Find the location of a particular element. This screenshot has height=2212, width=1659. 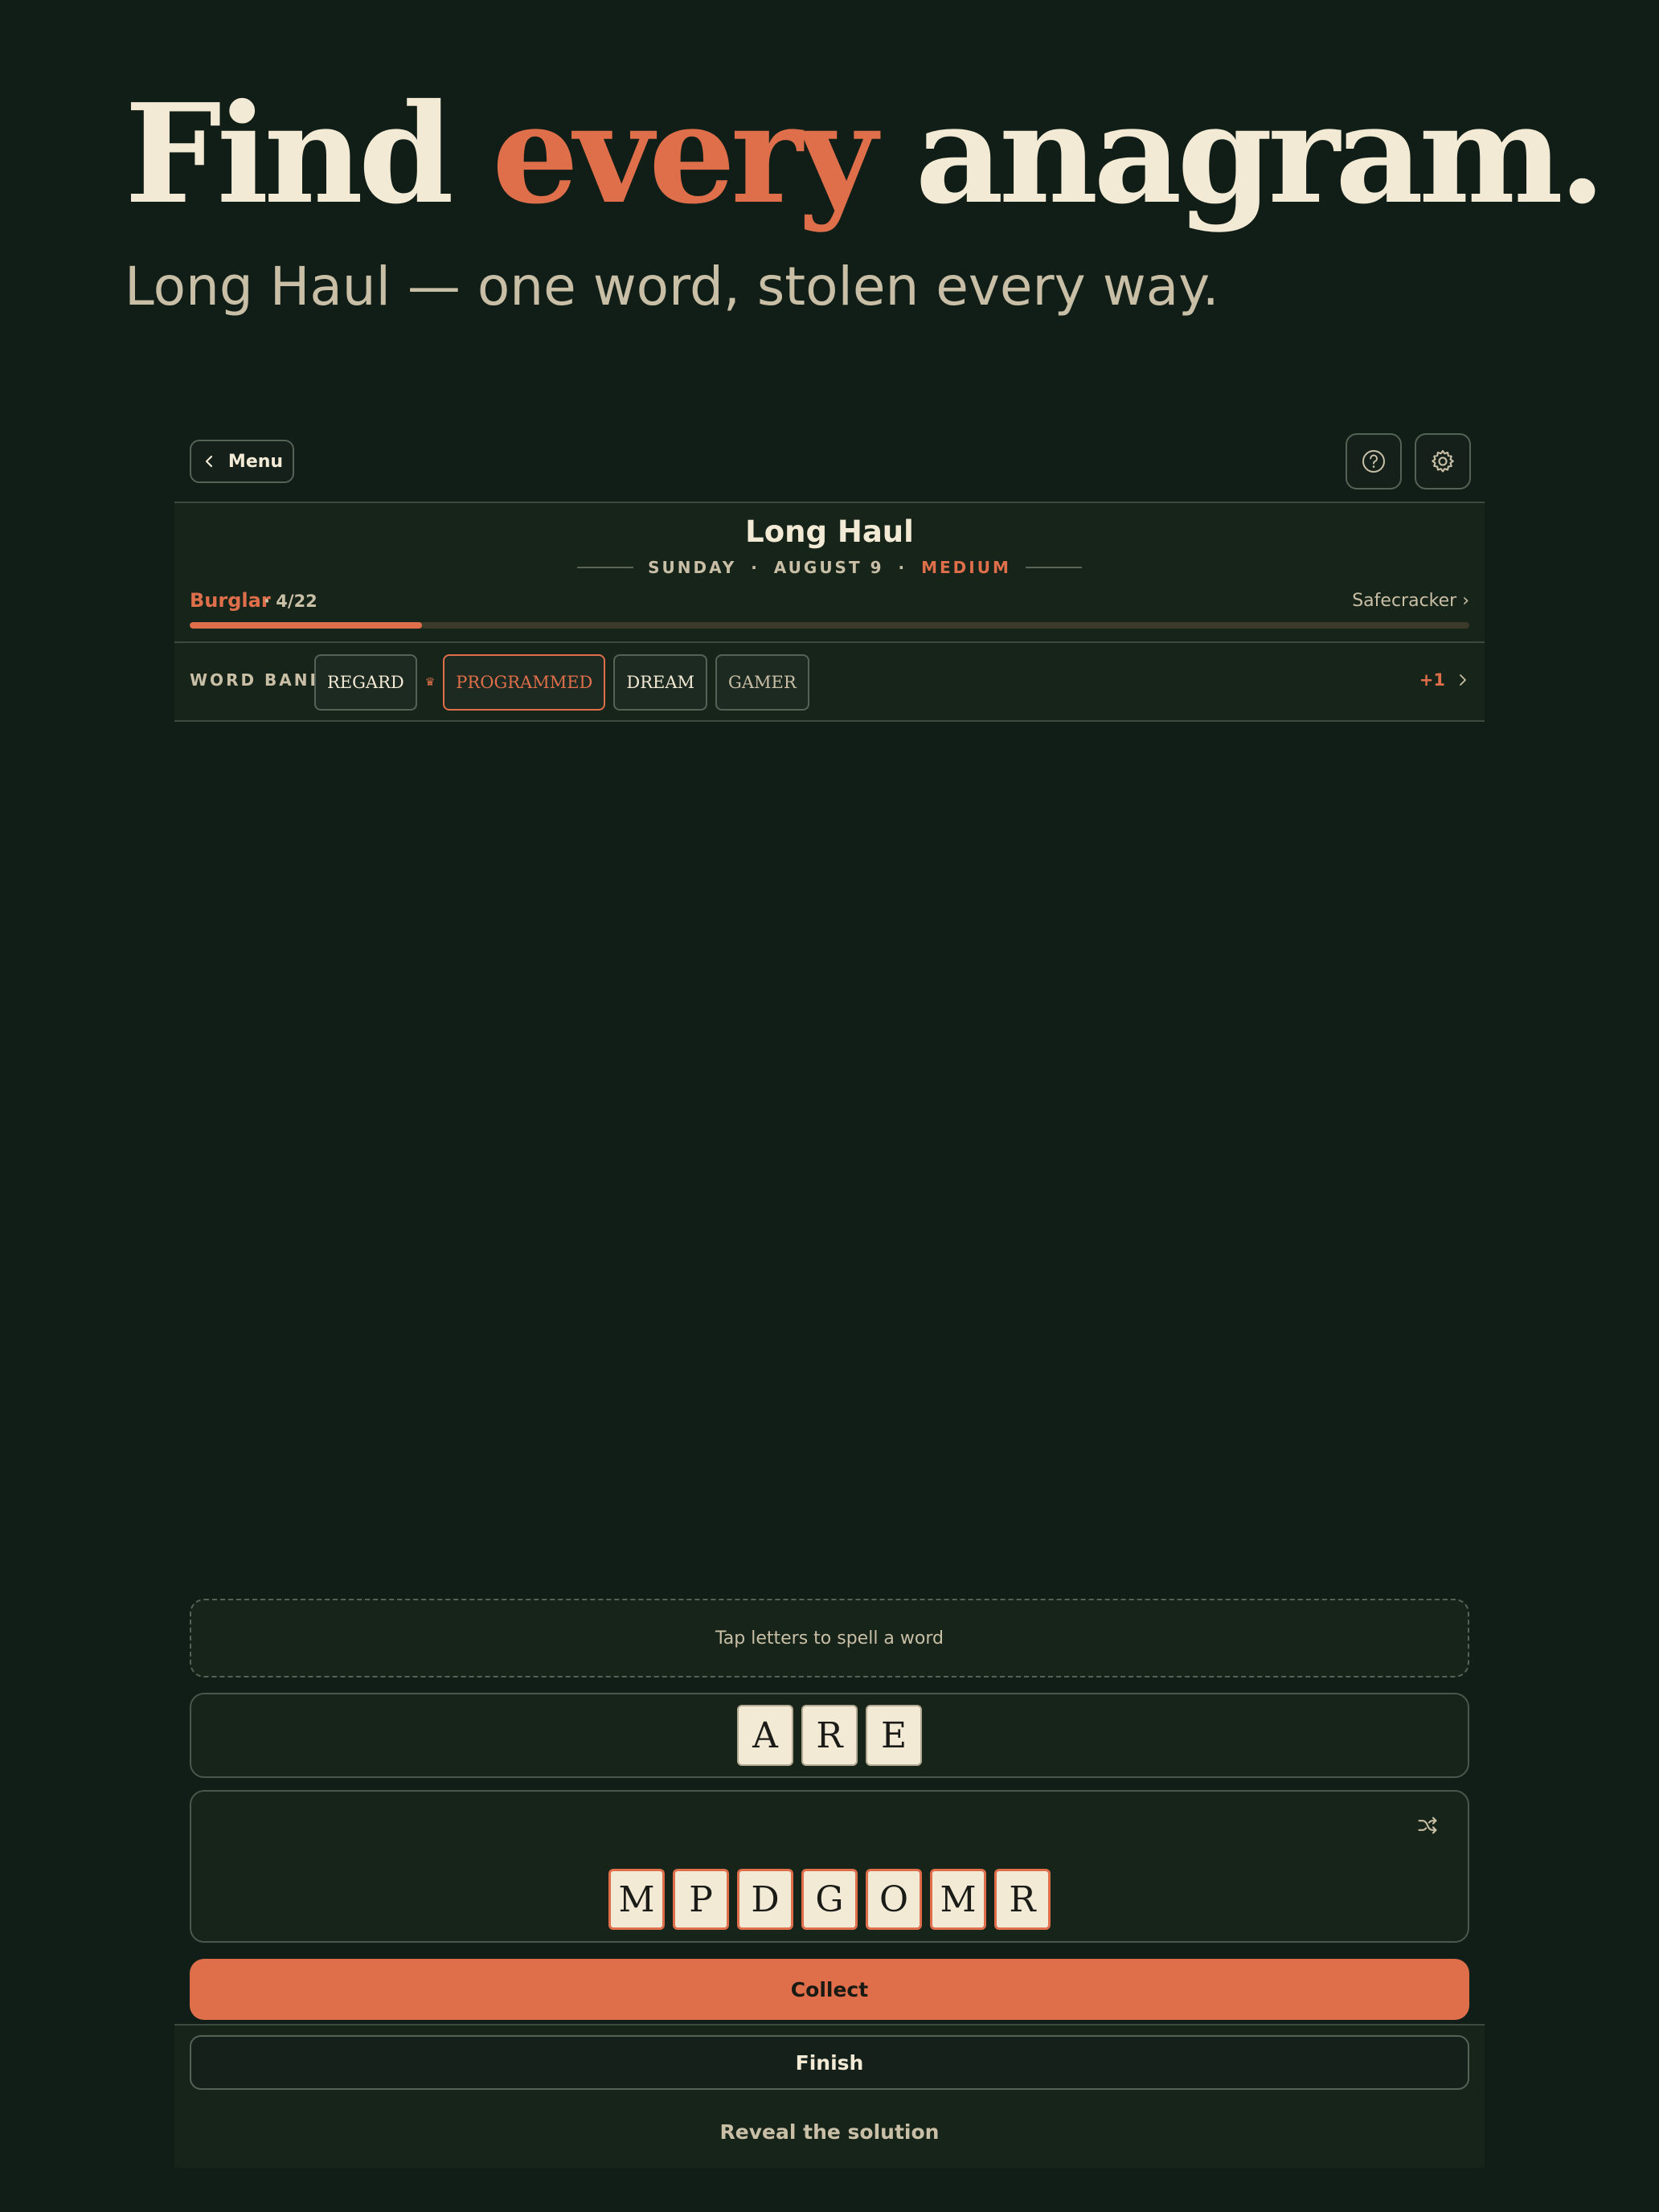

puzzle-date: AUGUST 9 is located at coordinates (828, 567).